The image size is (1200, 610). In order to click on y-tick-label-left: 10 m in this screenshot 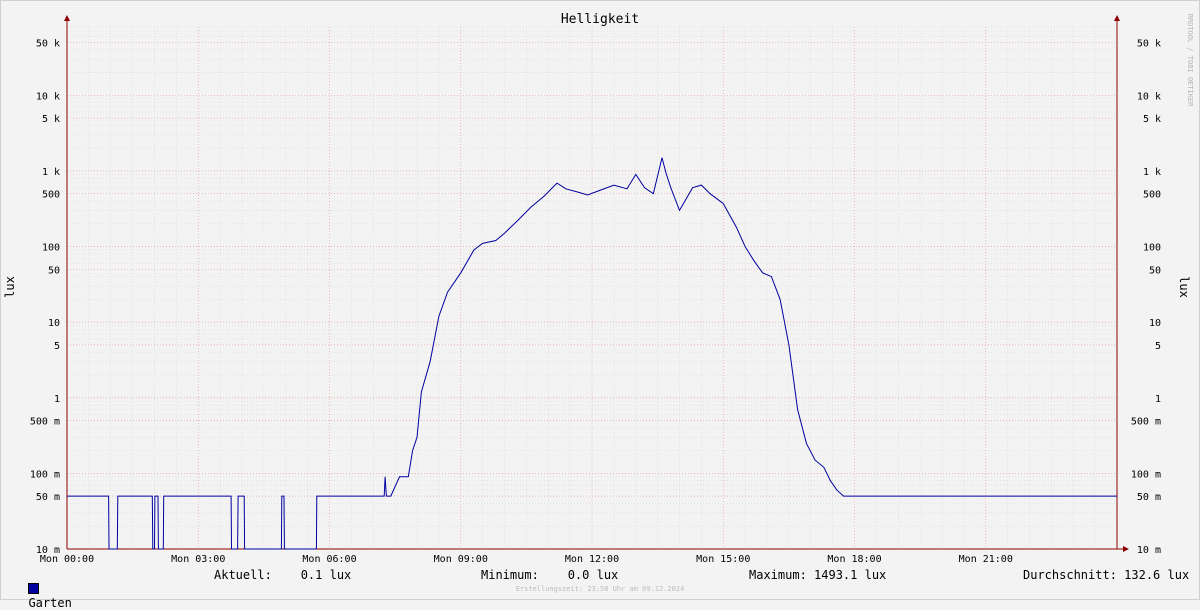, I will do `click(48, 550)`.